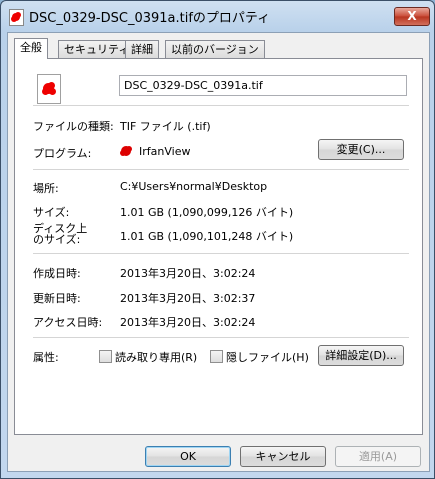 The image size is (435, 479). What do you see at coordinates (194, 186) in the screenshot?
I see `location-value: C:¥Users¥normal¥Desktop` at bounding box center [194, 186].